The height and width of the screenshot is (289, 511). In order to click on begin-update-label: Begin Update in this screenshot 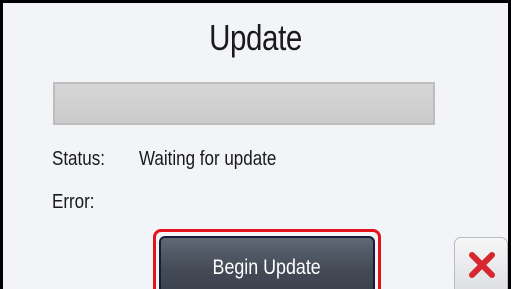, I will do `click(267, 267)`.